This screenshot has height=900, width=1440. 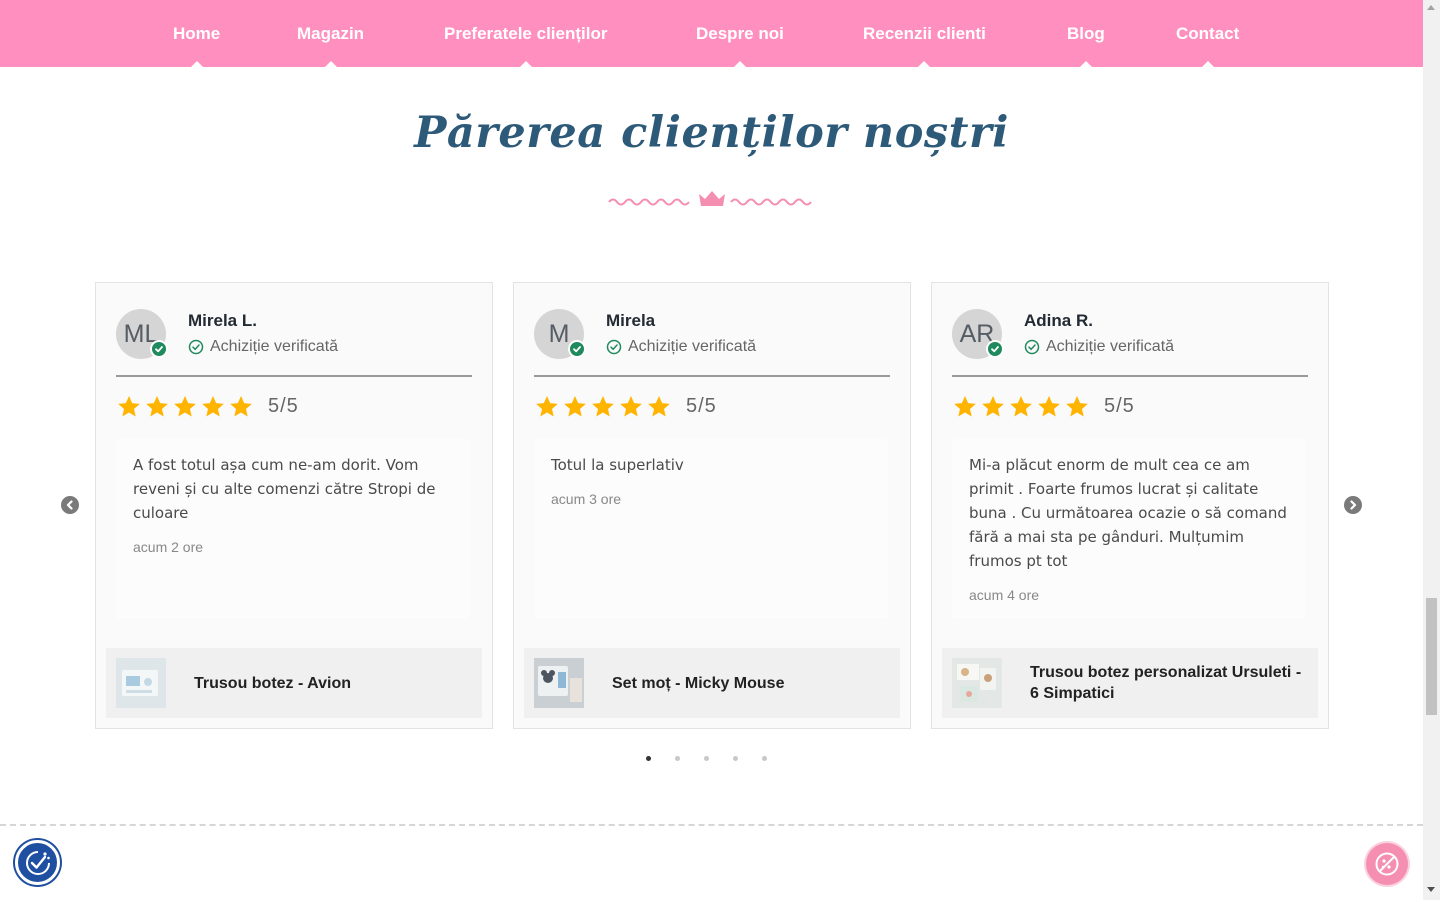 I want to click on scroll-thumb, so click(x=1431, y=656).